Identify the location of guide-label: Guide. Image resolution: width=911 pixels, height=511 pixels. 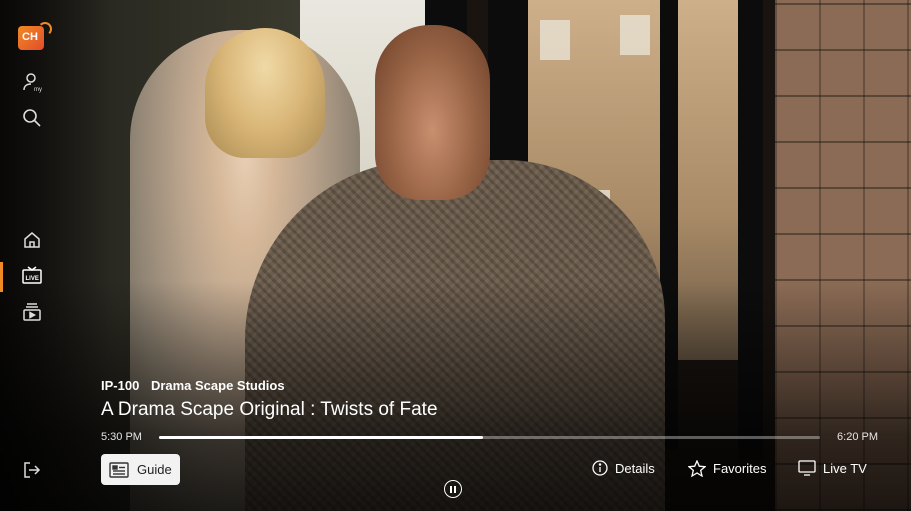
(154, 469).